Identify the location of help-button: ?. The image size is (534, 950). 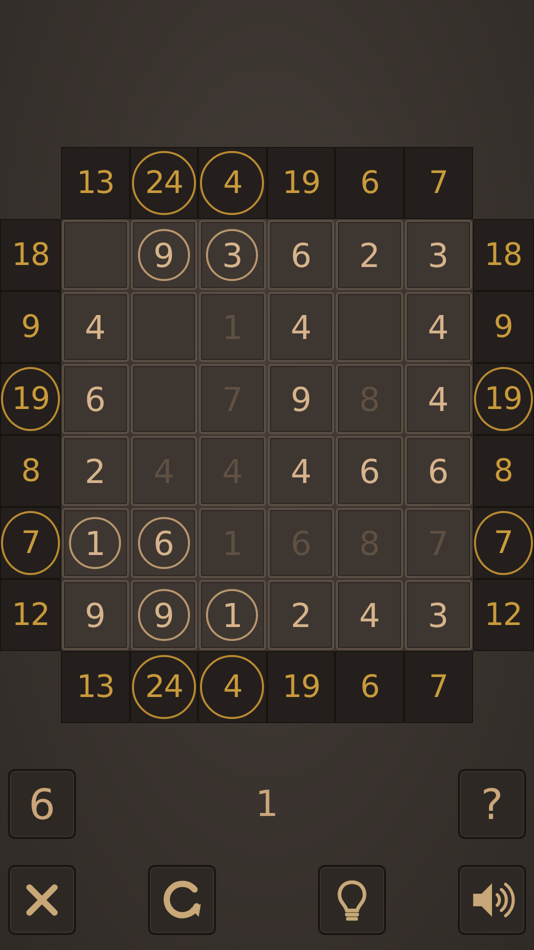
(492, 804).